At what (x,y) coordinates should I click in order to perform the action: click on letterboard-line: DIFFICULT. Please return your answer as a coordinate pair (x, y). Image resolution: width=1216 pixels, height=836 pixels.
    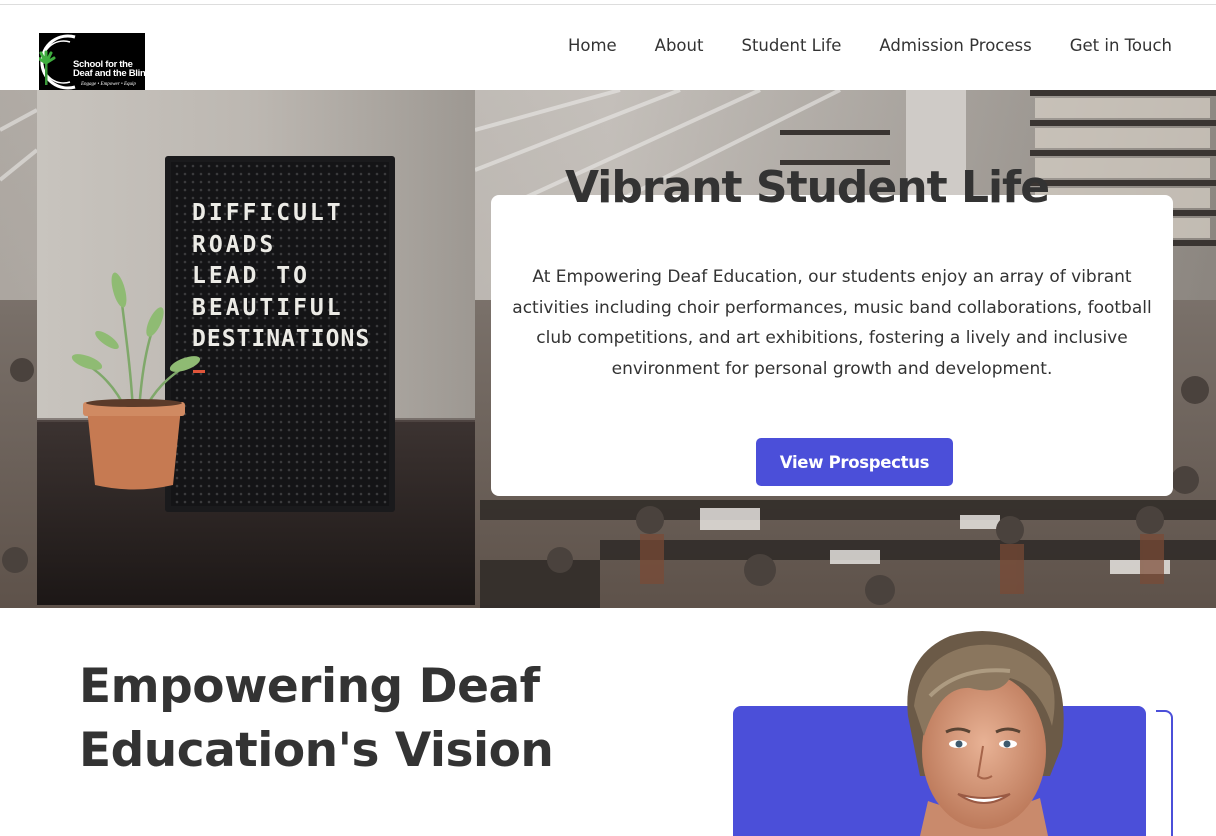
    Looking at the image, I should click on (268, 213).